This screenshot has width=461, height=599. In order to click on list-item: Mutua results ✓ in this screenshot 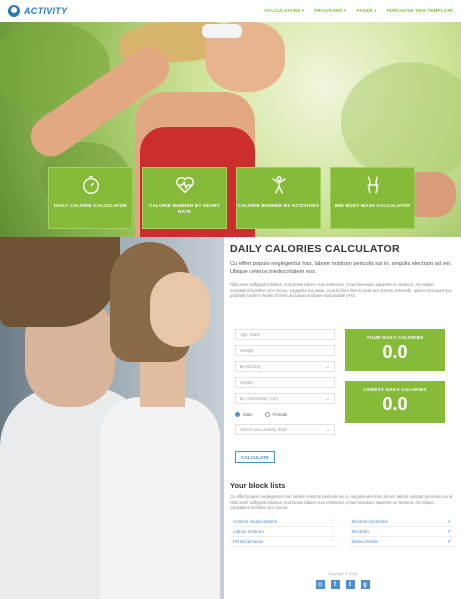, I will do `click(401, 542)`.